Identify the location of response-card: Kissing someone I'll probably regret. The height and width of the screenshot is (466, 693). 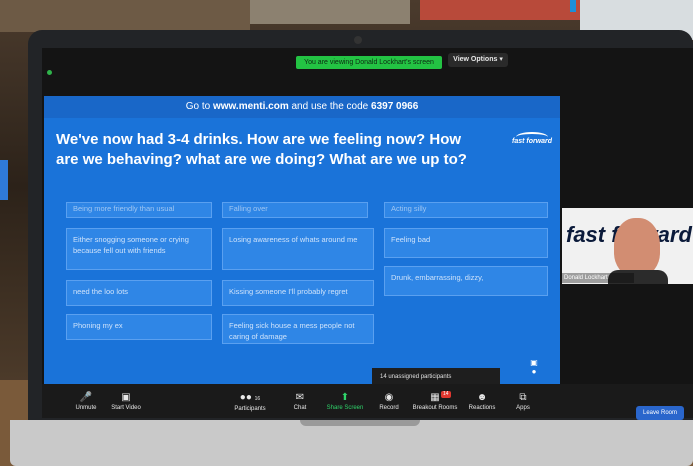
(298, 293).